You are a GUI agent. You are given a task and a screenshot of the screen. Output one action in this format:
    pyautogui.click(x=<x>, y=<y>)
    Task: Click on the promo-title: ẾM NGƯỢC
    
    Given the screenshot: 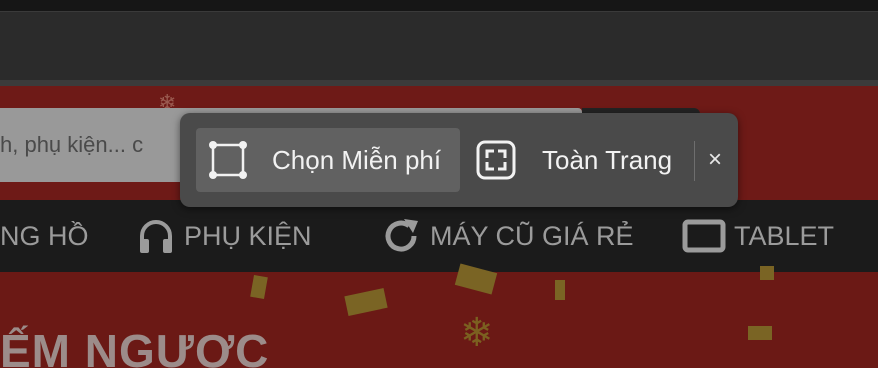 What is the action you would take?
    pyautogui.click(x=135, y=346)
    